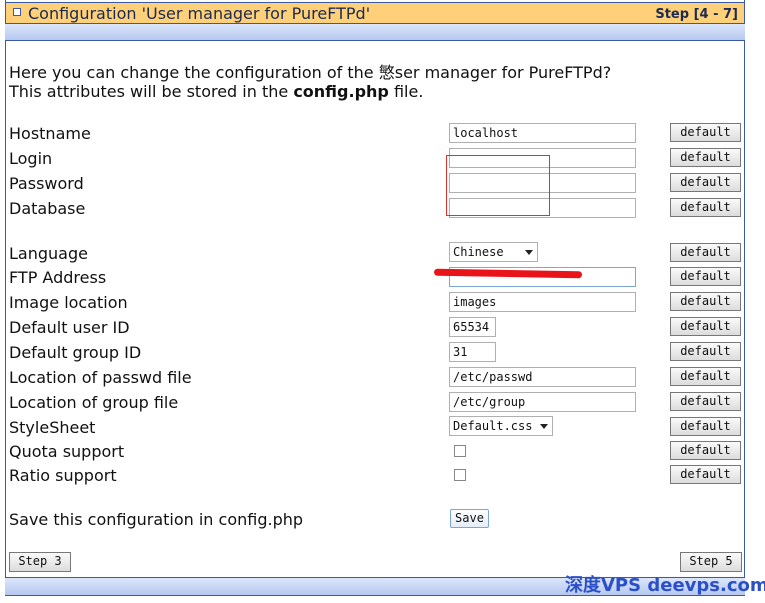 This screenshot has width=765, height=603. I want to click on default-gid-input: 31, so click(472, 352).